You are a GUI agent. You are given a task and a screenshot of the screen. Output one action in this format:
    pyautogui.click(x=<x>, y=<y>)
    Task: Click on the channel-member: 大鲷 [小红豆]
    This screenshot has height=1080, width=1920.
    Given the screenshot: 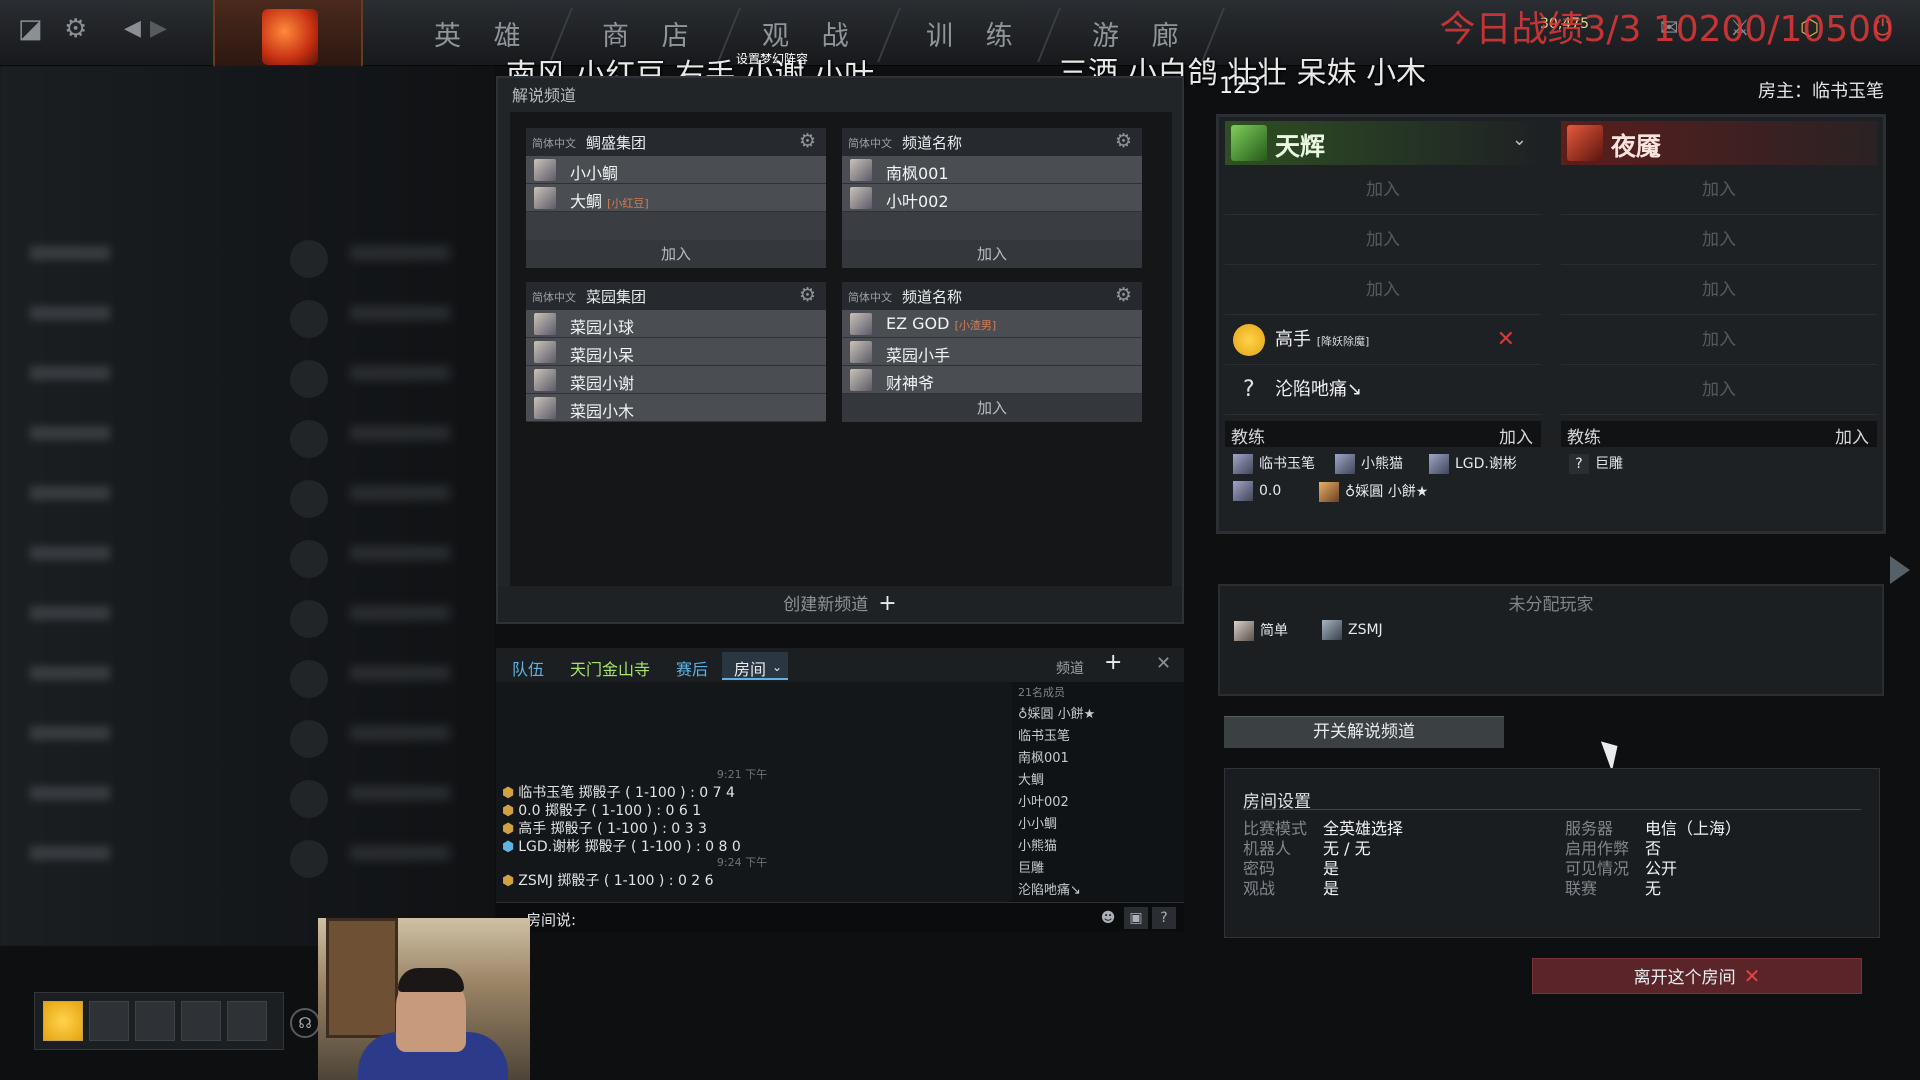 What is the action you would take?
    pyautogui.click(x=676, y=198)
    